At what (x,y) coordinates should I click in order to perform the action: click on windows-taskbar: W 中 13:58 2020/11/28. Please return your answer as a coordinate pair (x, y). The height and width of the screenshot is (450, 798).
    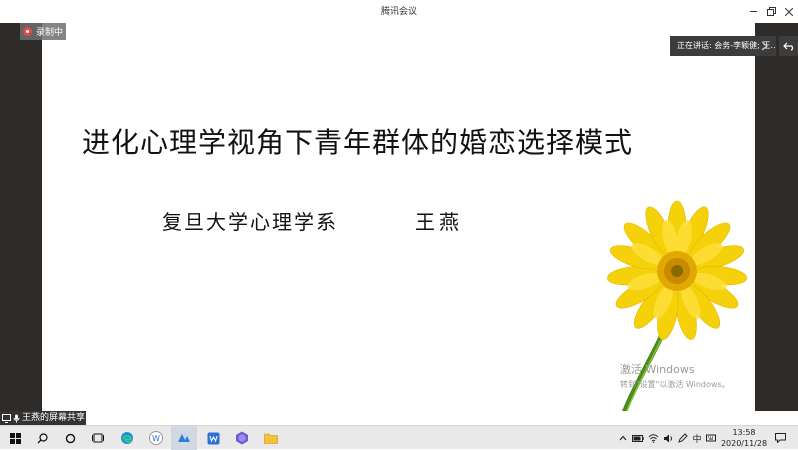
    Looking at the image, I should click on (399, 437).